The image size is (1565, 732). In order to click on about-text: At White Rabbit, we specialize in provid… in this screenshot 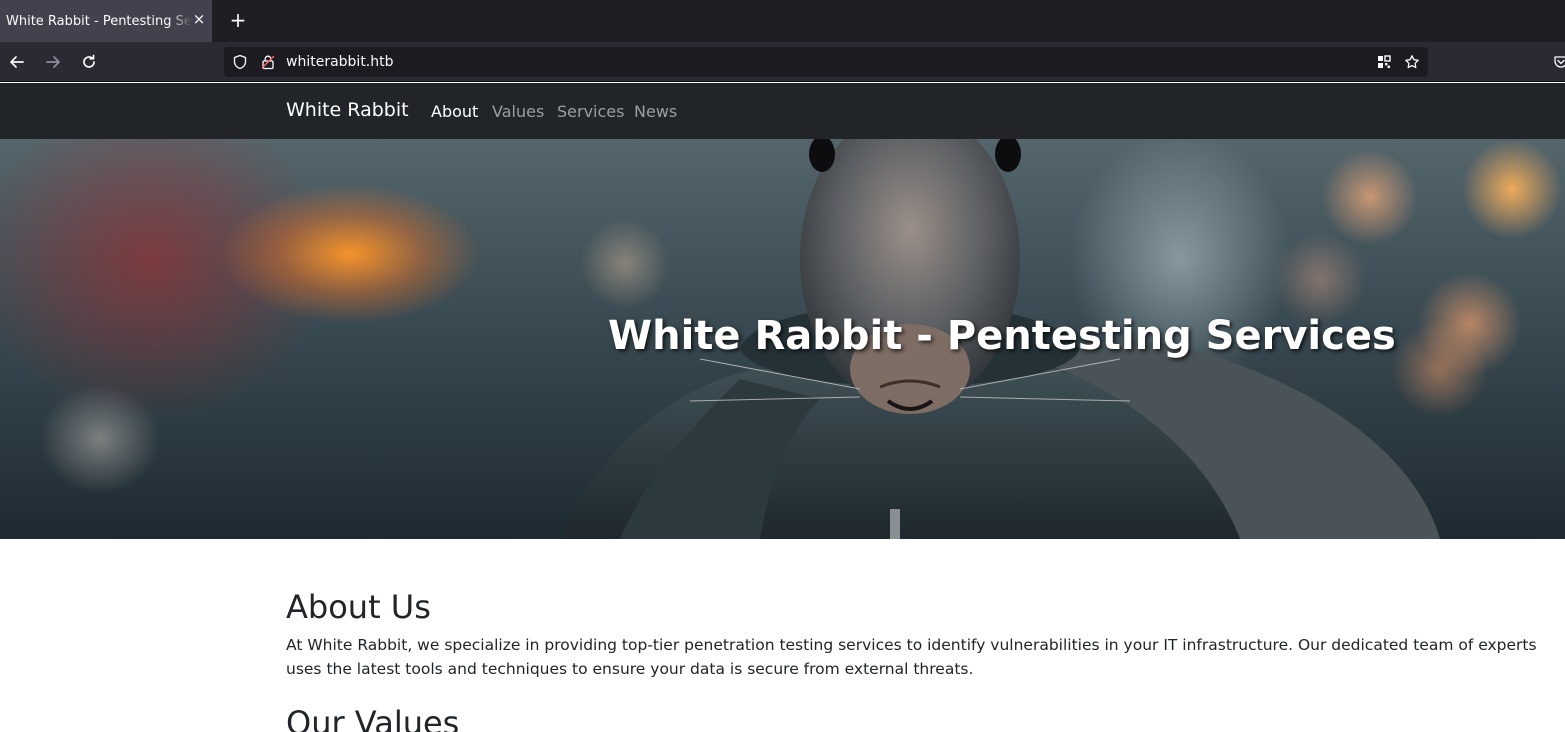, I will do `click(911, 657)`.